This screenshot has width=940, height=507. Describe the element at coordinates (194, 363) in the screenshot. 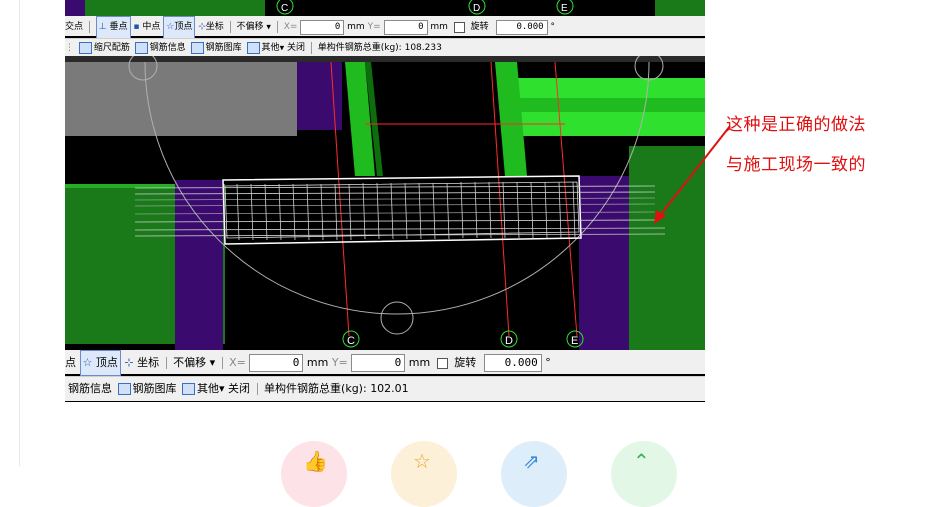

I see `offset-mode-select-bottom: 不偏移 ▾` at that location.